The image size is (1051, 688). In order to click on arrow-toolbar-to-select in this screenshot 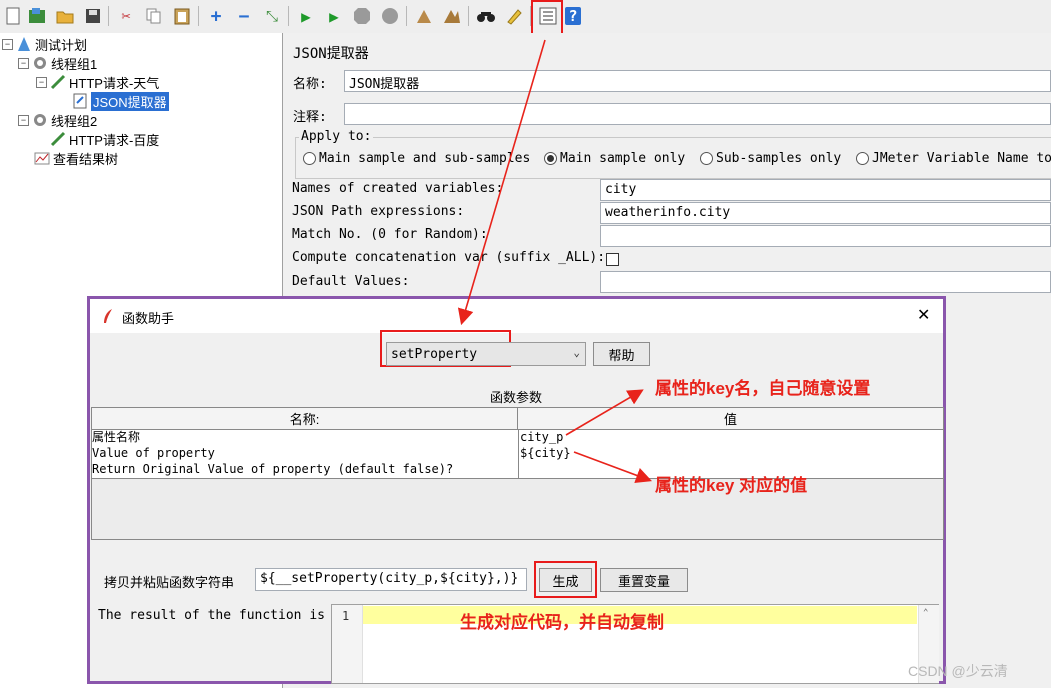, I will do `click(501, 182)`.